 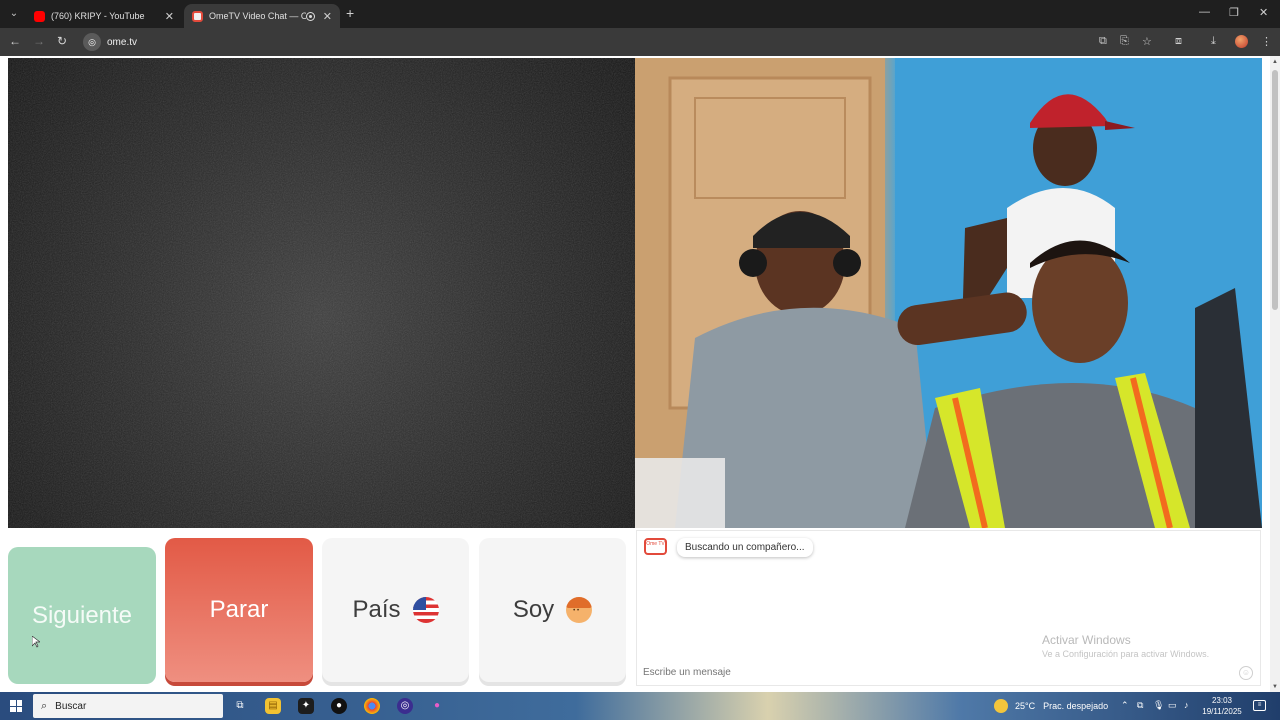 I want to click on forward-icon: →, so click(x=39, y=41).